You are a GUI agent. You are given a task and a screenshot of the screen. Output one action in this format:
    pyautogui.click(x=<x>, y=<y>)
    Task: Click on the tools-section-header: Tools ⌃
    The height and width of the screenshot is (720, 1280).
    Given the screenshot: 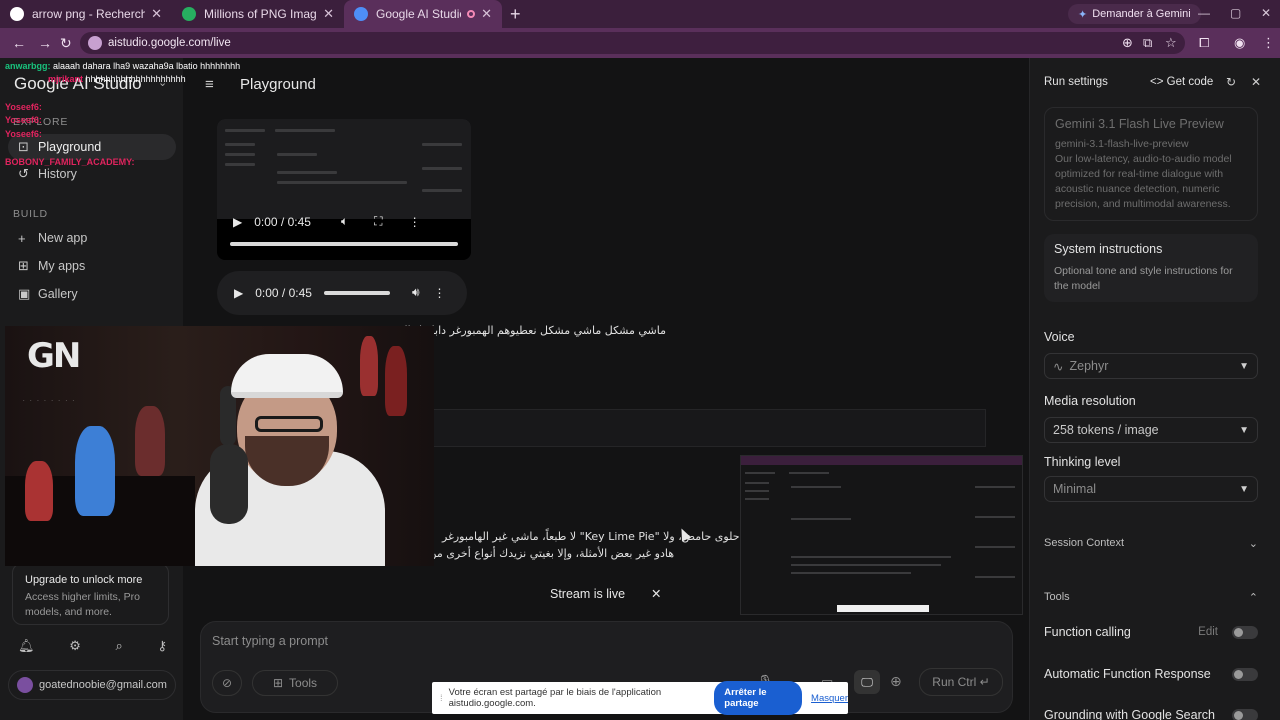 What is the action you would take?
    pyautogui.click(x=1151, y=597)
    